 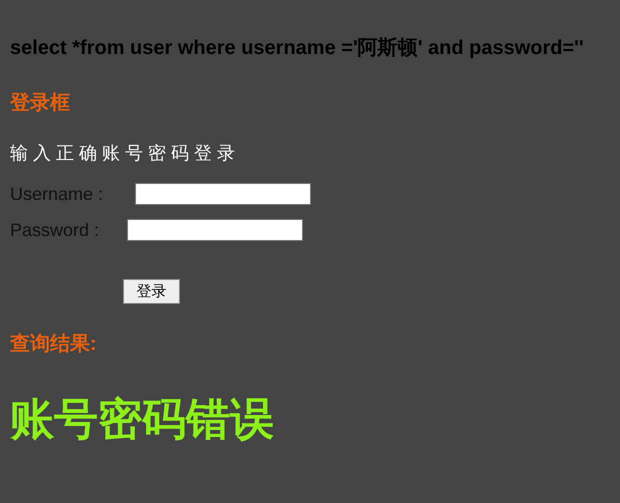 I want to click on instruction-text: 输 入 正 确 账 号 密 码 登 录, so click(x=123, y=153).